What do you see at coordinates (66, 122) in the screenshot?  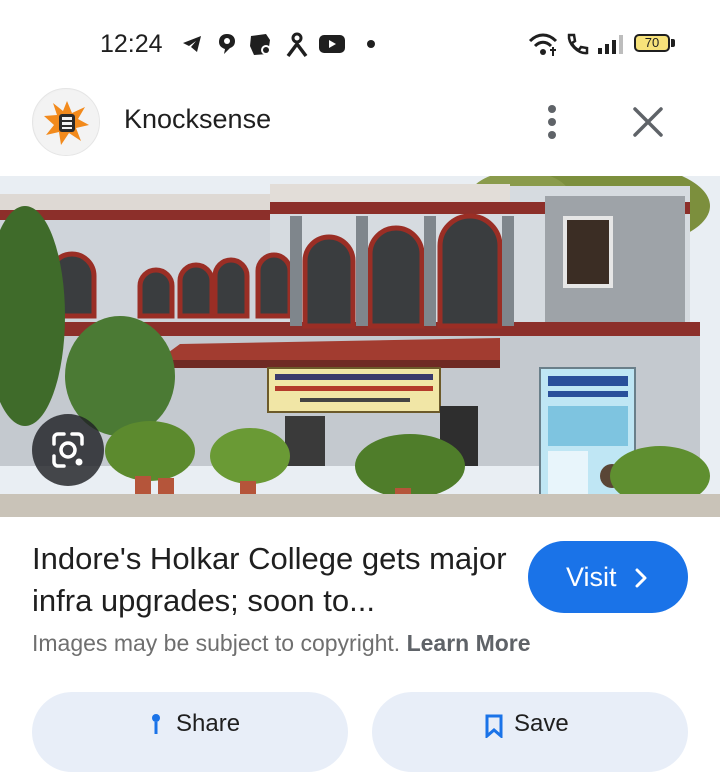 I see `knocksense-logo-icon` at bounding box center [66, 122].